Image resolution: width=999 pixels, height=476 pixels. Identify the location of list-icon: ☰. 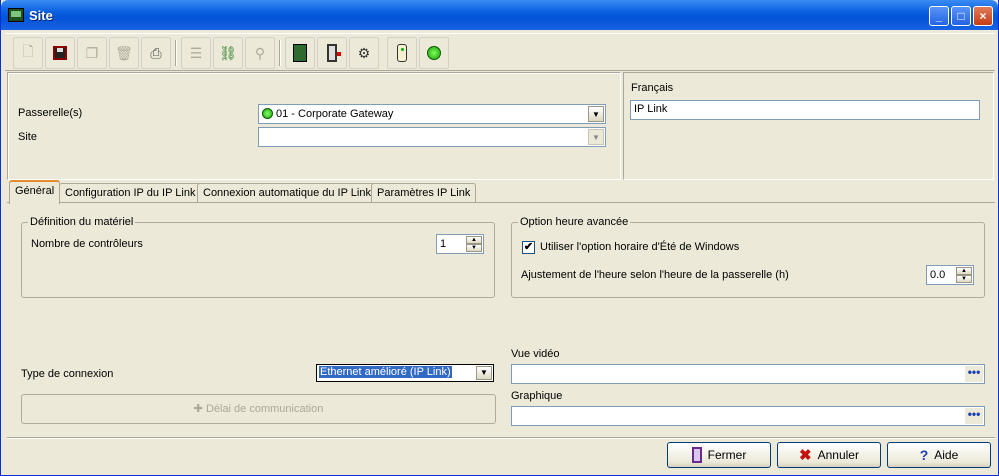
(196, 53).